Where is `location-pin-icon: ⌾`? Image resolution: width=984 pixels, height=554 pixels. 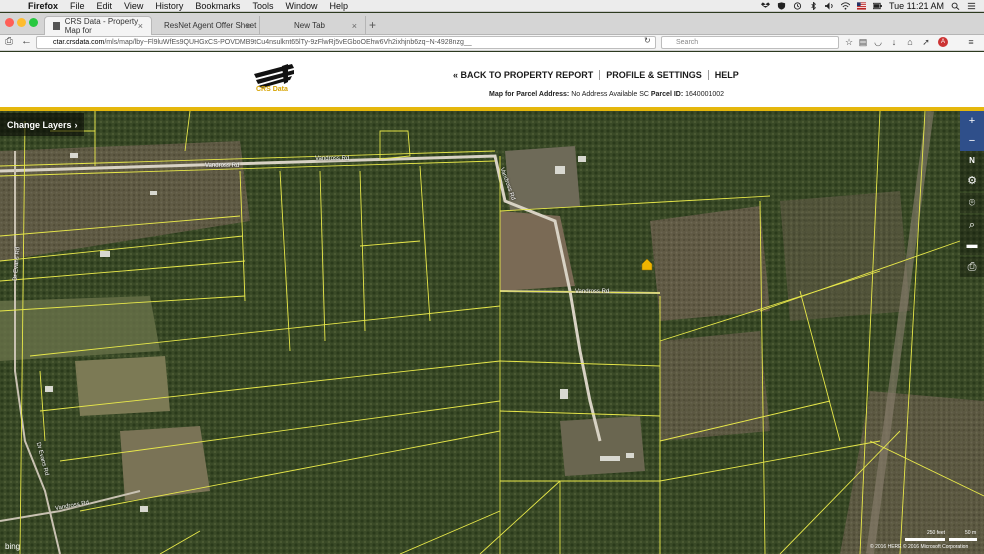
location-pin-icon: ⌾ is located at coordinates (972, 203).